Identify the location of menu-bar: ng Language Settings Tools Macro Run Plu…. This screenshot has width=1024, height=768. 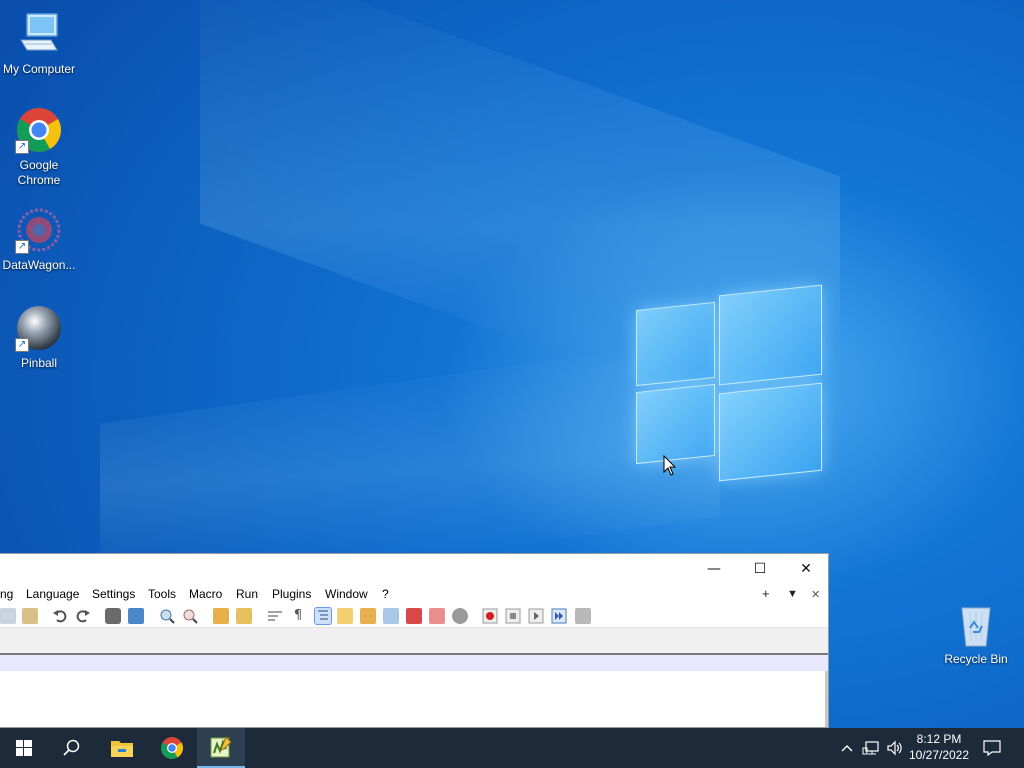
(414, 594).